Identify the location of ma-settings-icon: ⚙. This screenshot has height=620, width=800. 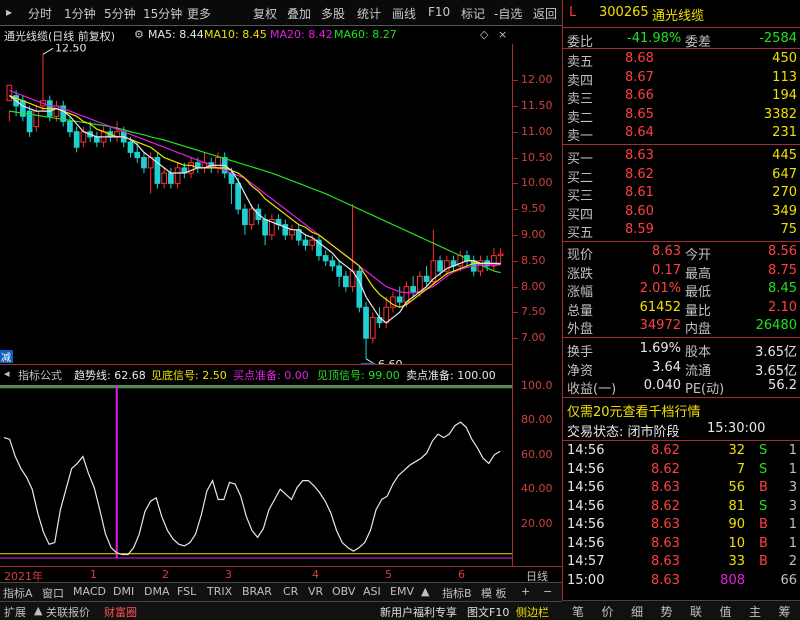
(139, 34).